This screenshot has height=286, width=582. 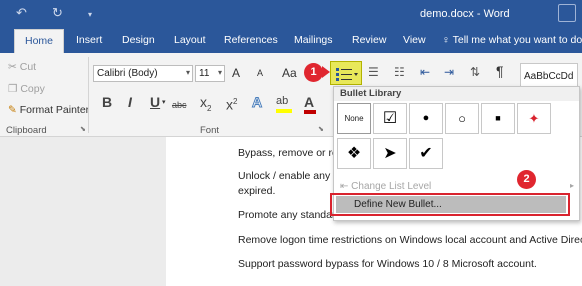 What do you see at coordinates (39, 41) in the screenshot?
I see `tab-home: Home` at bounding box center [39, 41].